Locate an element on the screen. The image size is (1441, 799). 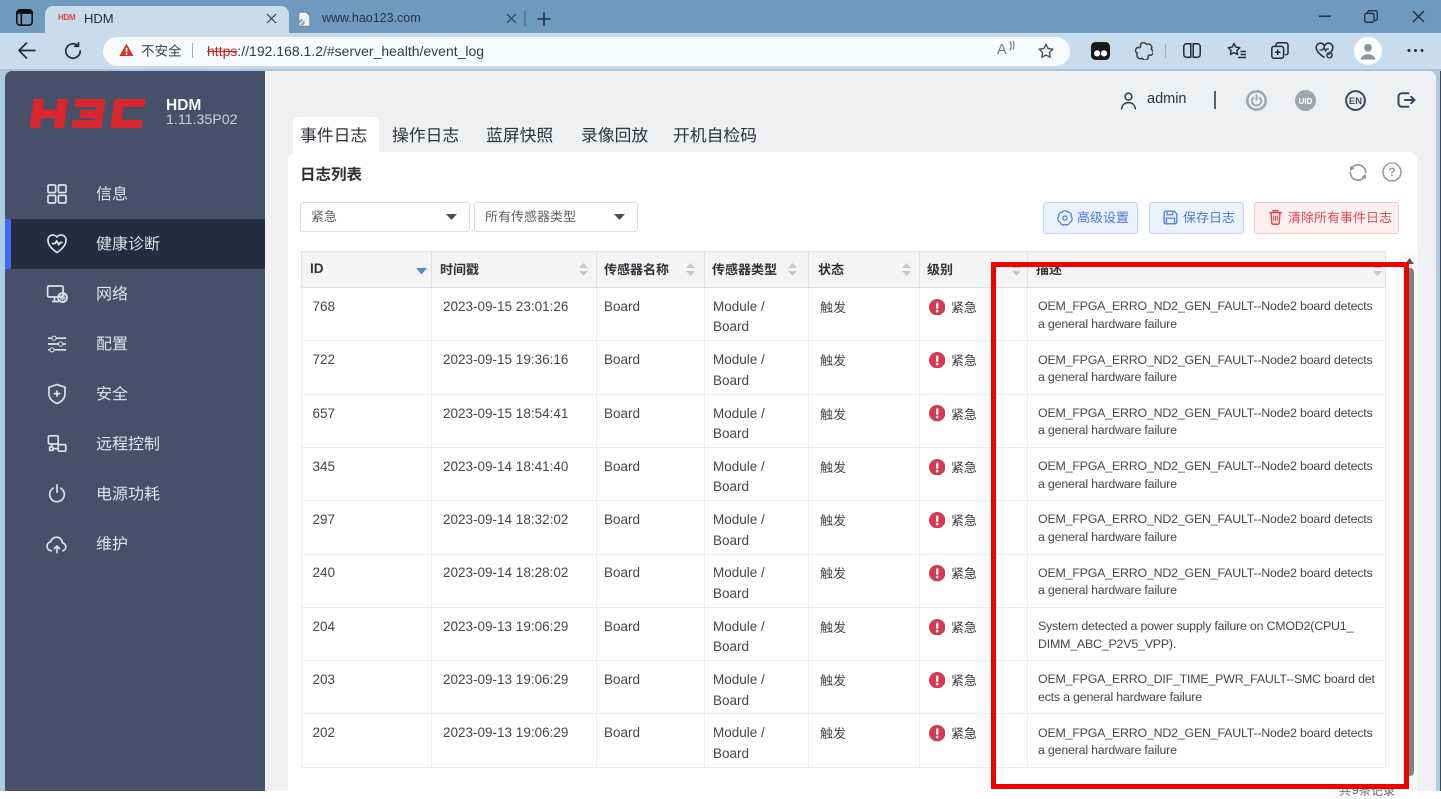
svg-text: UID is located at coordinates (1306, 100).